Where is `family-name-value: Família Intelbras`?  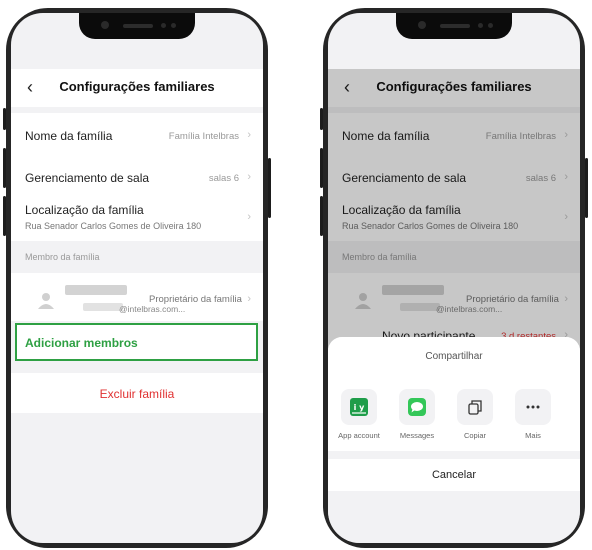 family-name-value: Família Intelbras is located at coordinates (203, 136).